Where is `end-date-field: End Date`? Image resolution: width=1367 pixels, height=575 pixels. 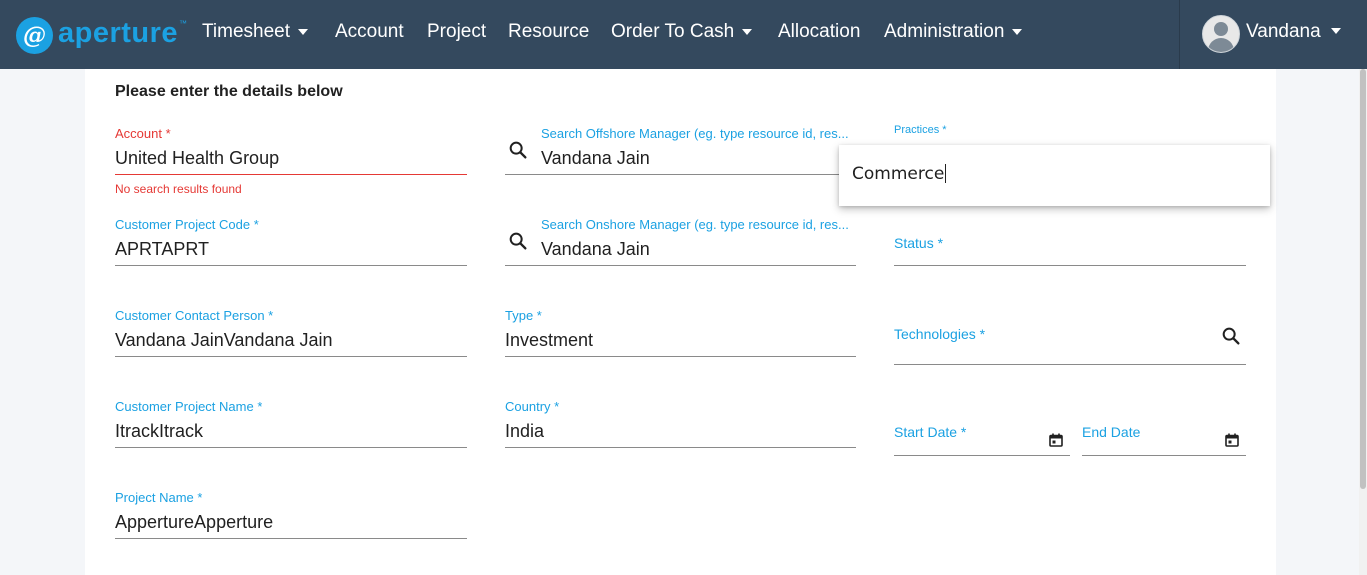 end-date-field: End Date is located at coordinates (1164, 441).